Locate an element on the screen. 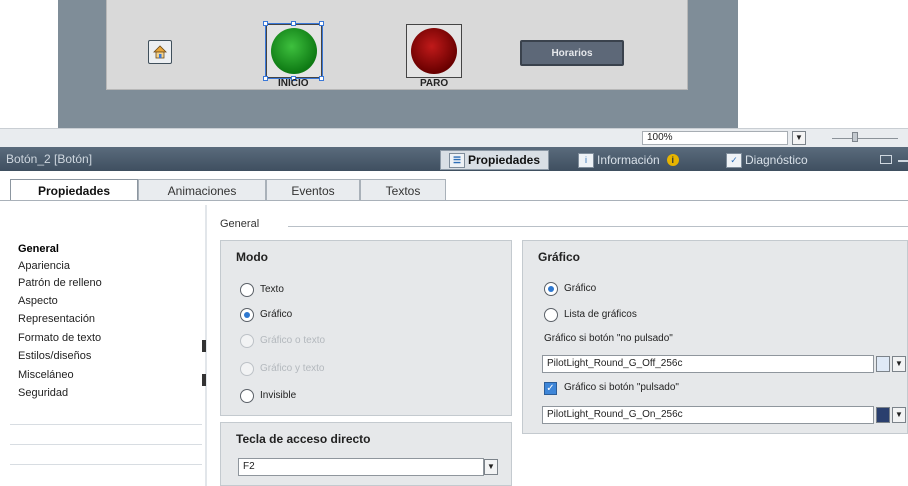  section-title: General is located at coordinates (240, 224).